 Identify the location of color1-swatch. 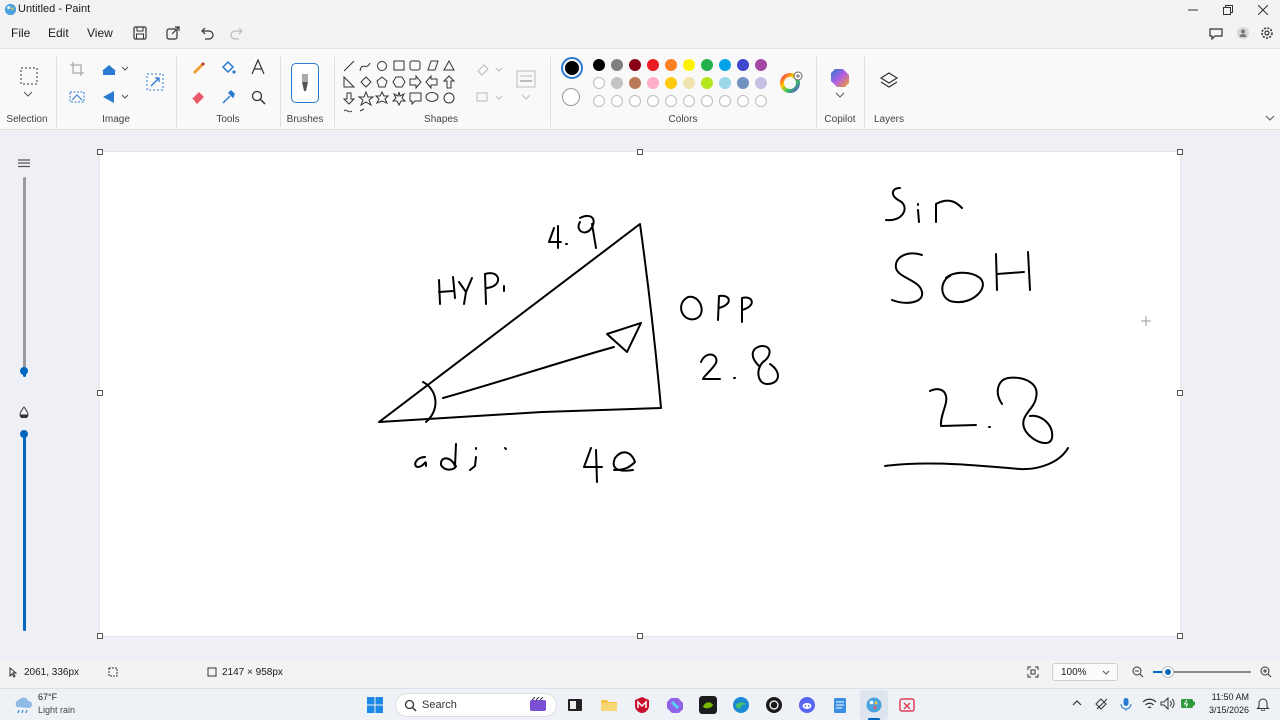
(572, 68).